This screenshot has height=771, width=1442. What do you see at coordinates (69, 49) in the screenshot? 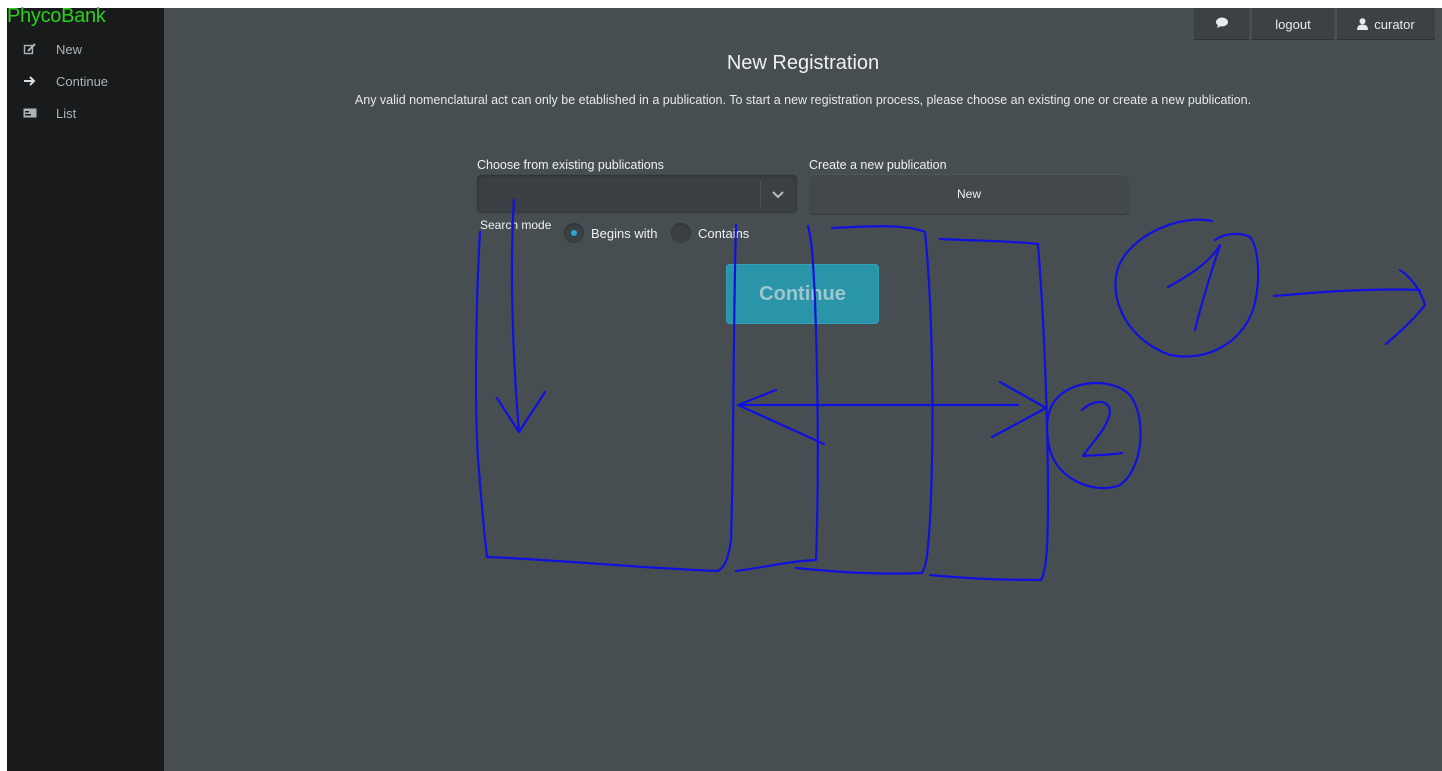
I see `sidebar-item-label: New` at bounding box center [69, 49].